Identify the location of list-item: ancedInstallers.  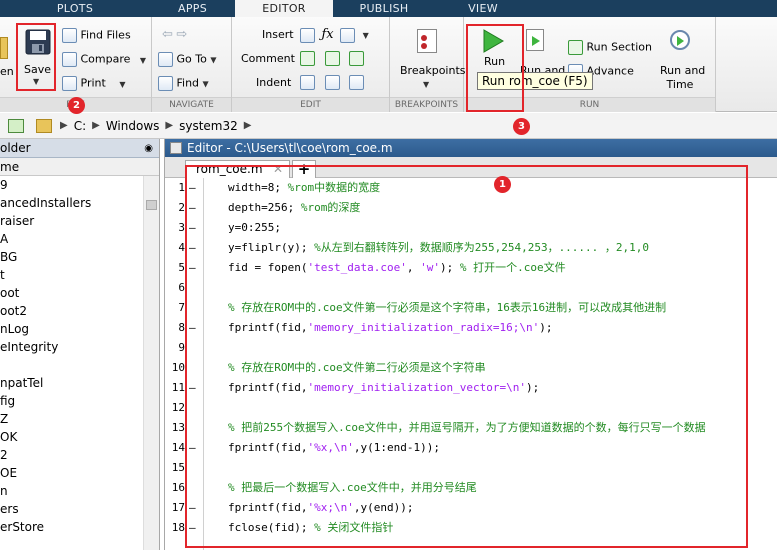
(79, 203).